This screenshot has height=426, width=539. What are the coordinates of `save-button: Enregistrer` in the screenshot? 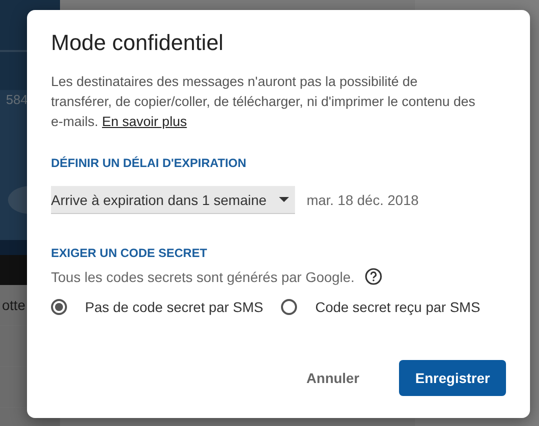 It's located at (452, 378).